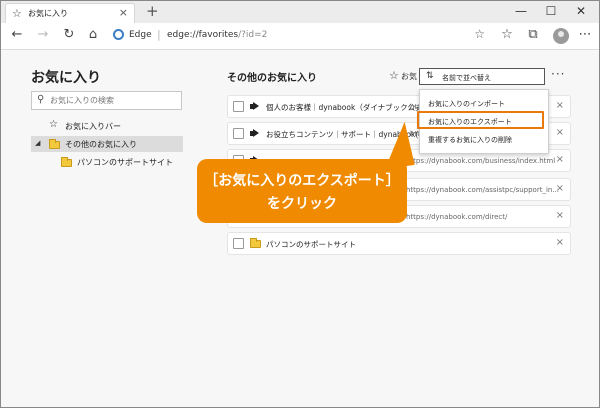 Image resolution: width=600 pixels, height=408 pixels. Describe the element at coordinates (112, 100) in the screenshot. I see `search-input` at that location.